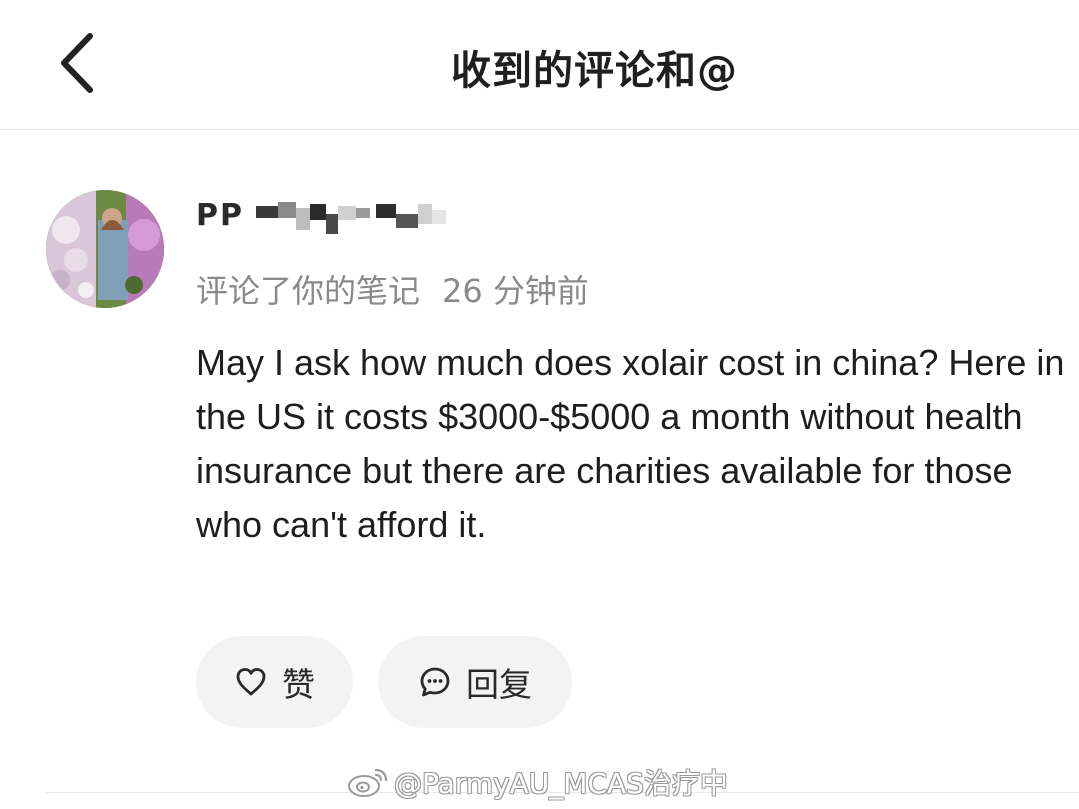  What do you see at coordinates (561, 783) in the screenshot?
I see `watermark-text: @ParmyAU_MCAS治疗中` at bounding box center [561, 783].